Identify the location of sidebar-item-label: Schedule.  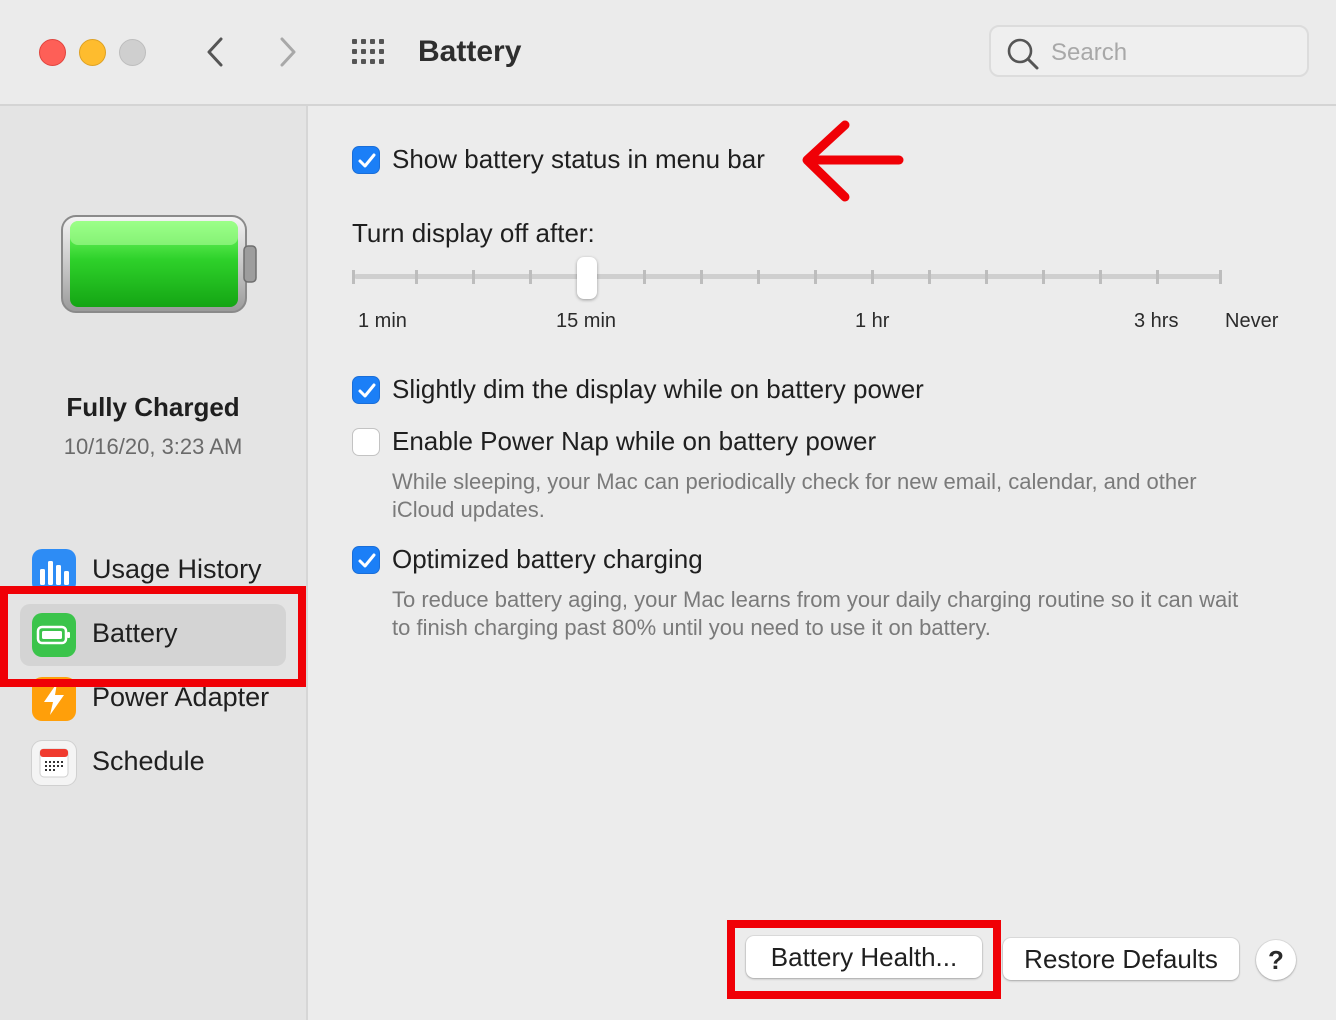
(148, 761).